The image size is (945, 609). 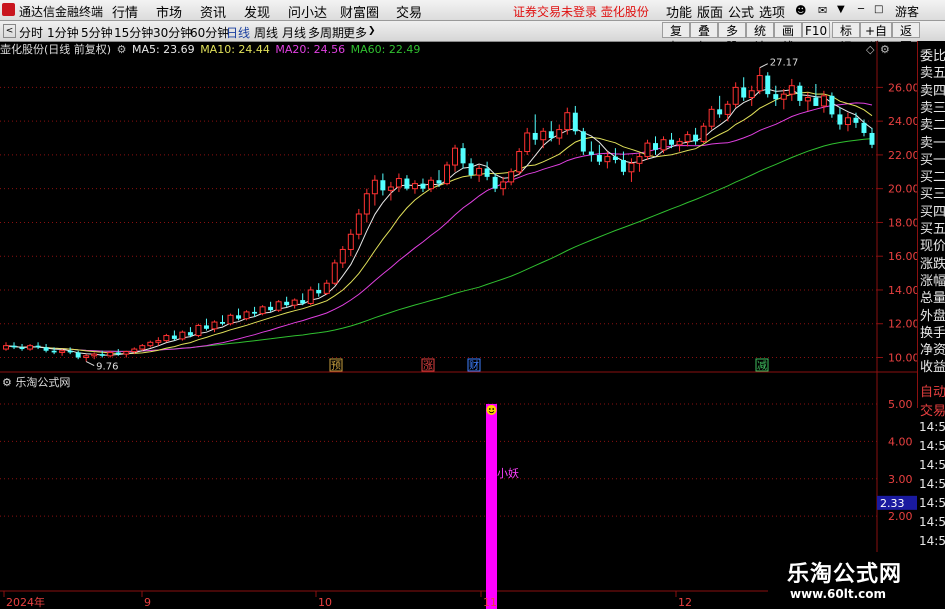 What do you see at coordinates (172, 32) in the screenshot?
I see `period-30min: 30分钟` at bounding box center [172, 32].